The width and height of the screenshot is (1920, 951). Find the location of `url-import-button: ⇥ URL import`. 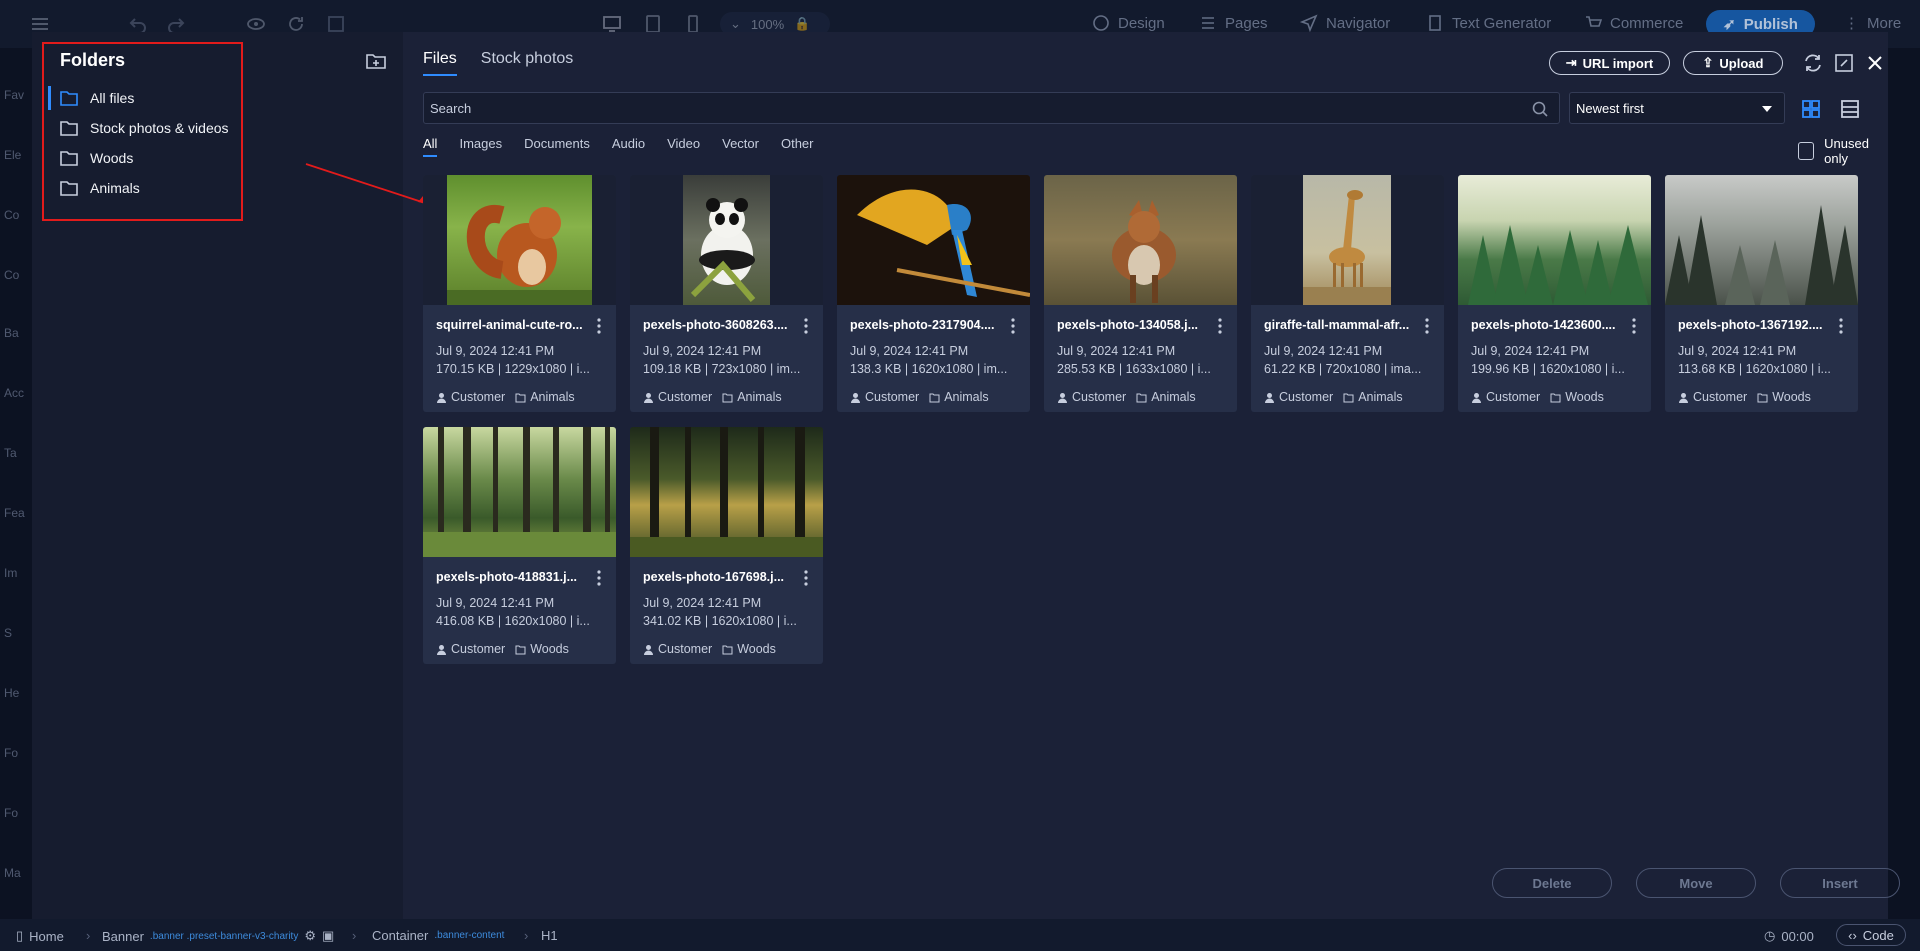

url-import-button: ⇥ URL import is located at coordinates (1609, 63).